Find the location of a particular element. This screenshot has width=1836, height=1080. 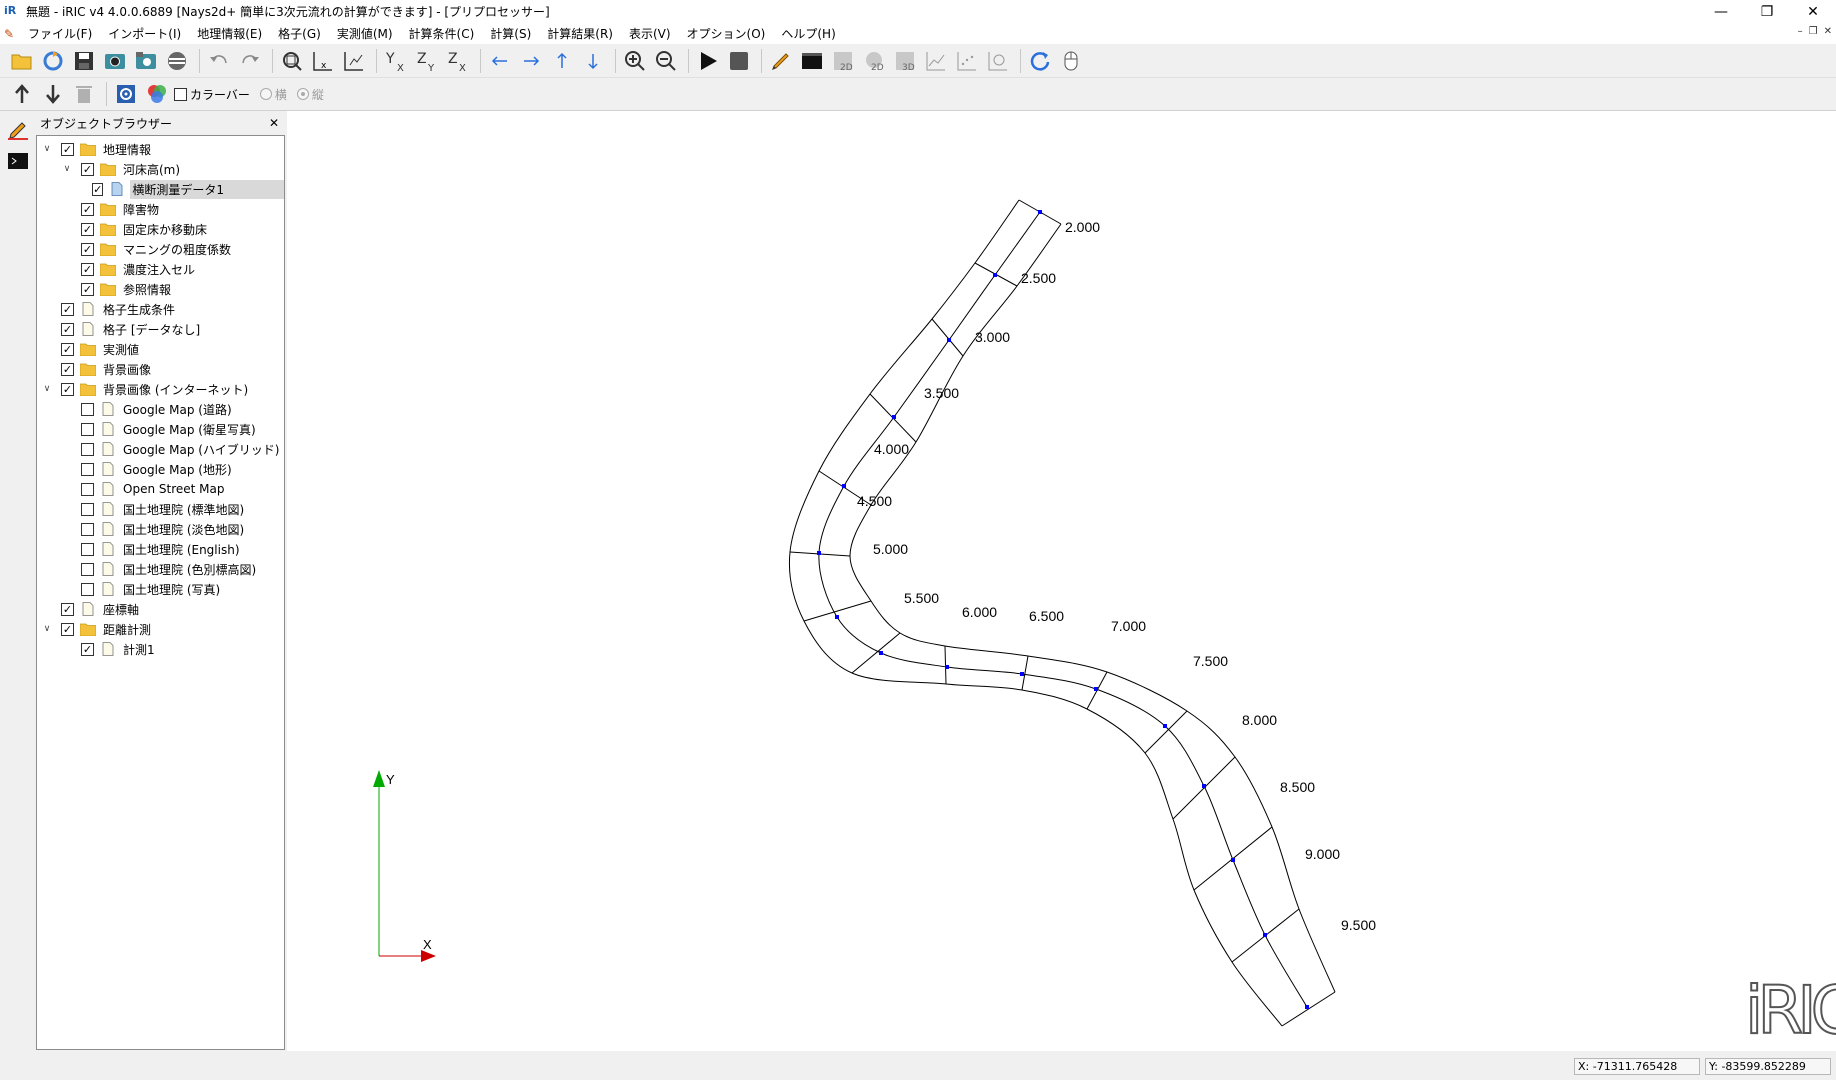

view-zy-button: ZY is located at coordinates (426, 60).